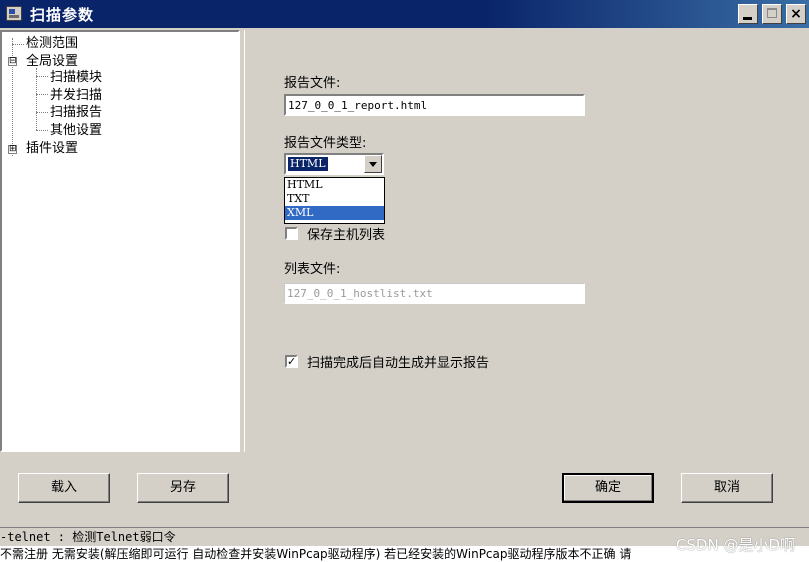  I want to click on report-type-option-html: HTML, so click(334, 185).